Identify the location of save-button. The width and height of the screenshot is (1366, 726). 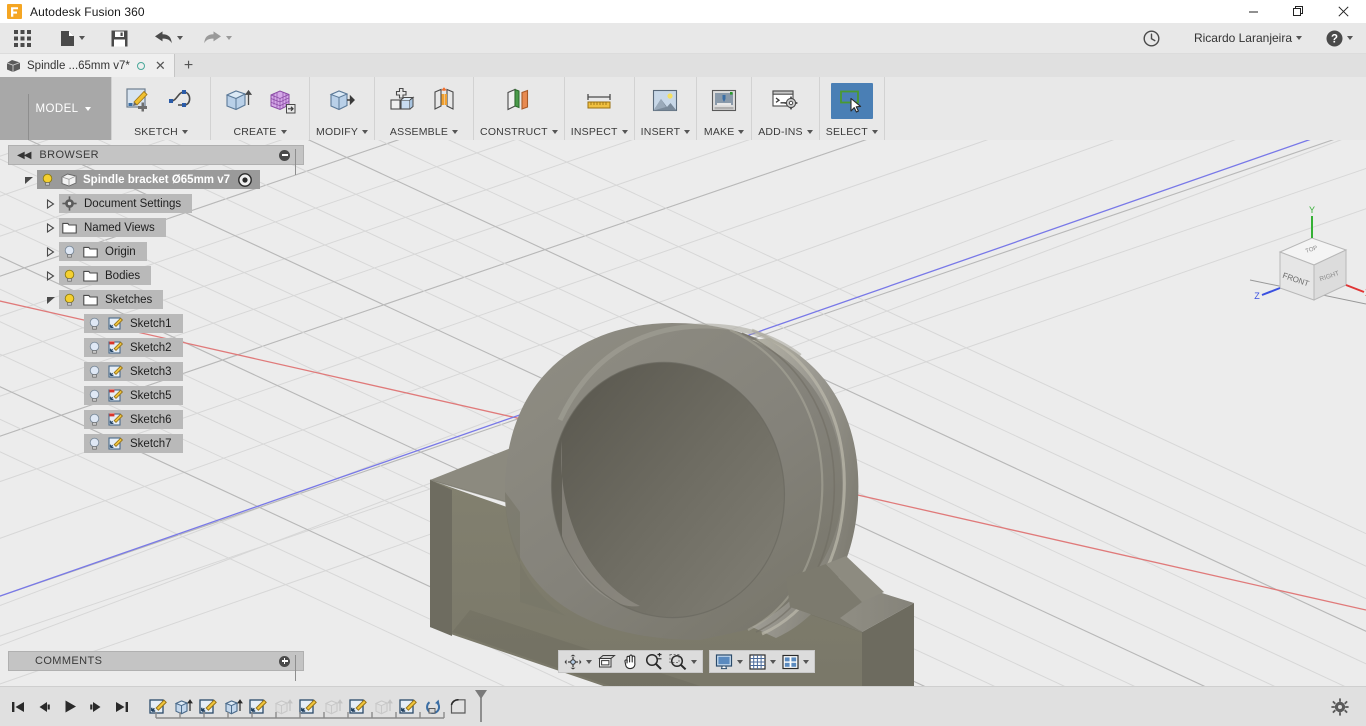
(119, 38).